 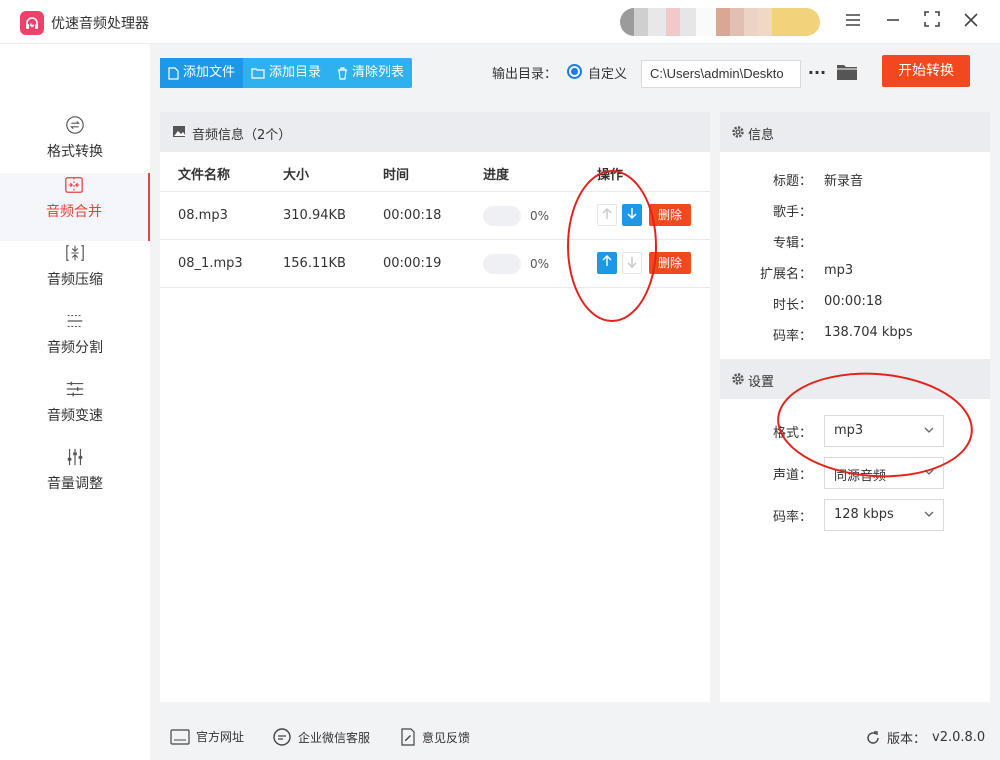 I want to click on format-select: mp3, so click(x=884, y=431).